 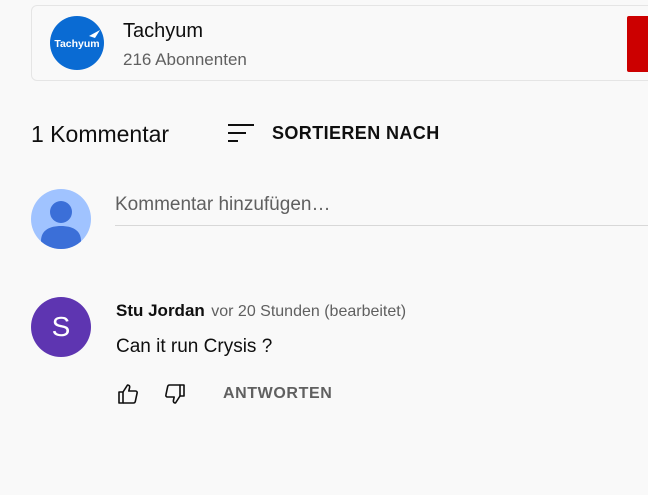 I want to click on tachyum-logo-icon: Tachyum, so click(x=77, y=40).